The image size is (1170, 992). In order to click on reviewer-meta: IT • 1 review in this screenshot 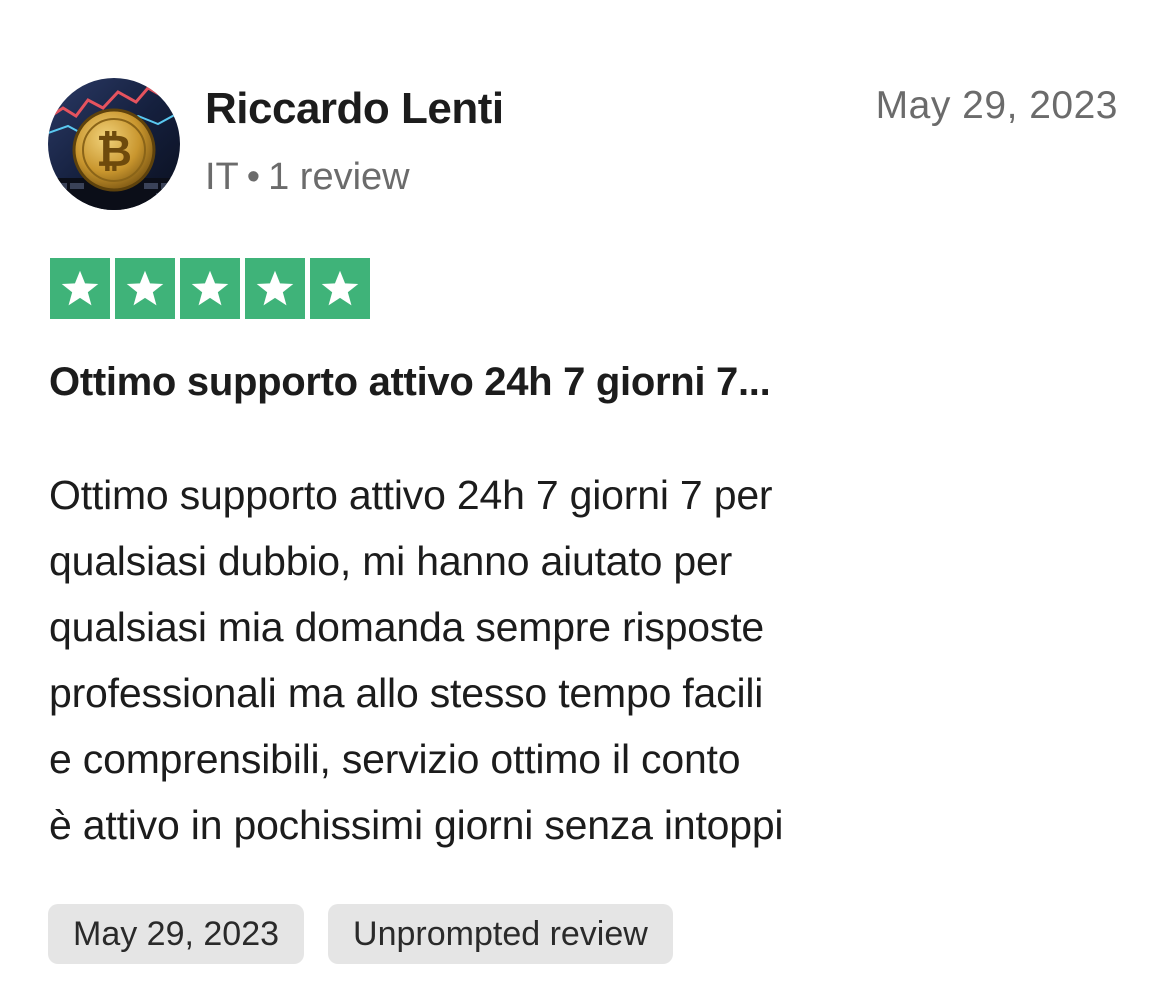, I will do `click(307, 177)`.